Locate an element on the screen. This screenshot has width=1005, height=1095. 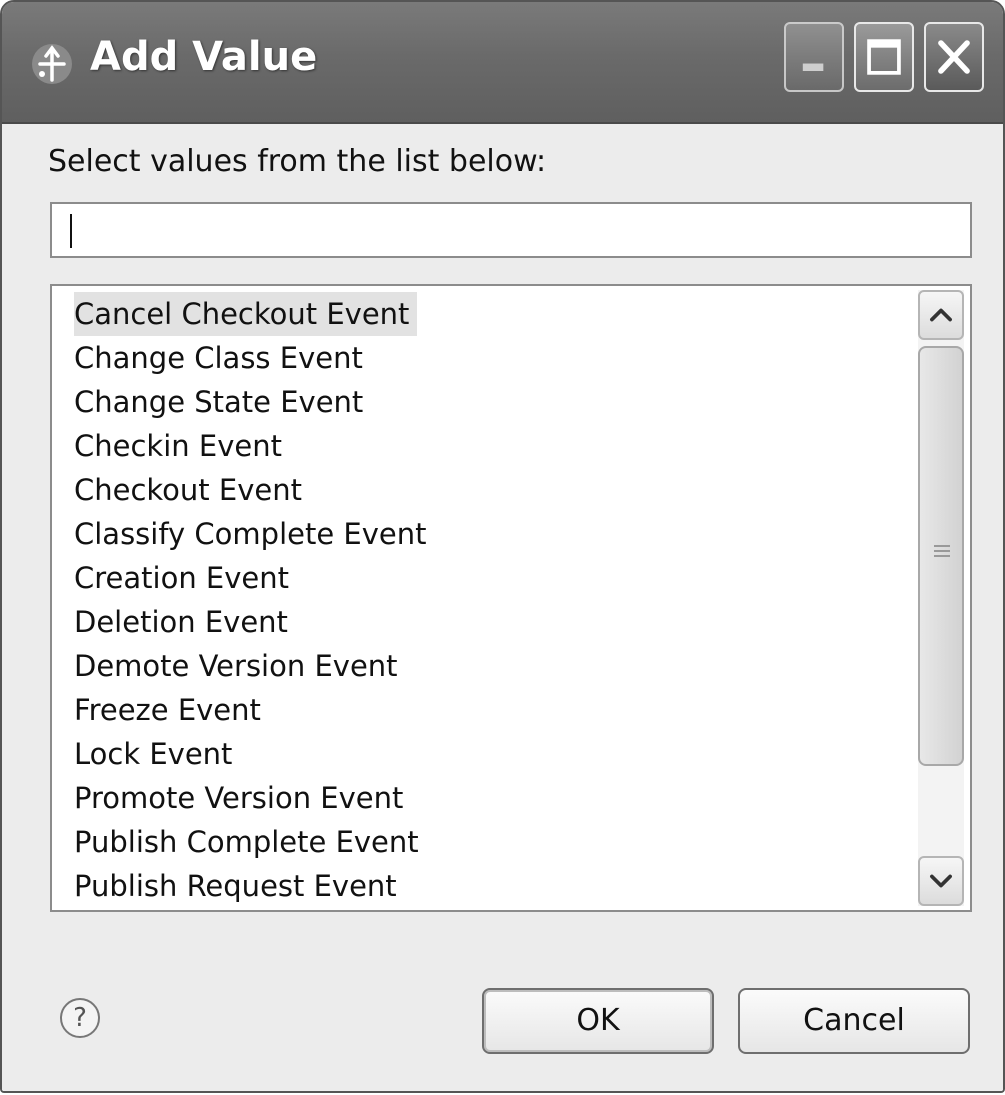
grip-icon is located at coordinates (942, 551).